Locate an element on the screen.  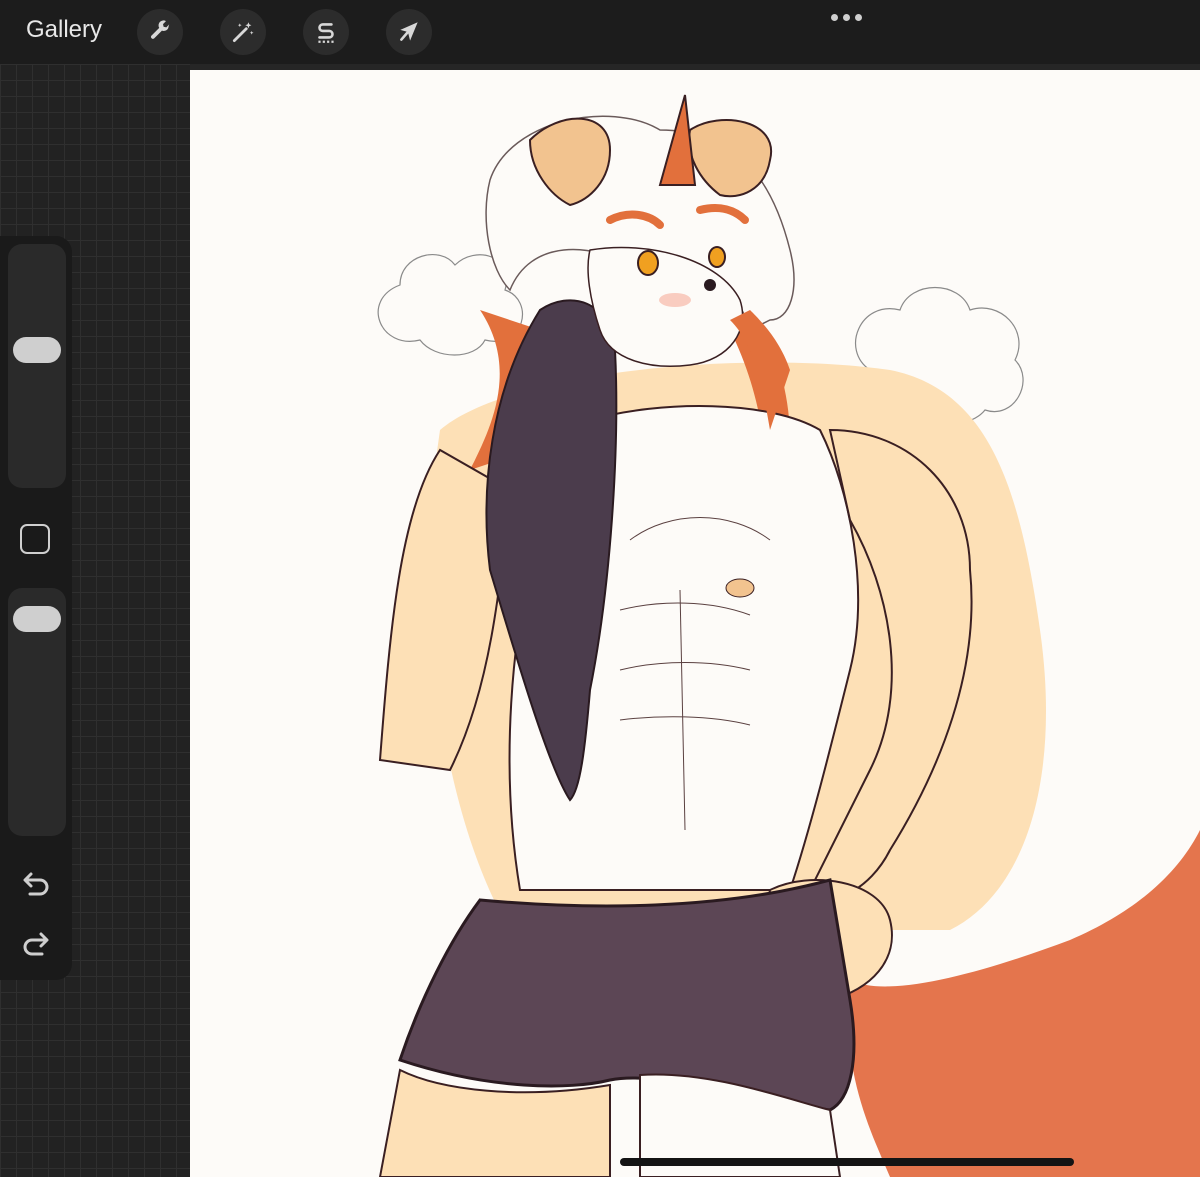
modify-button is located at coordinates (35, 539).